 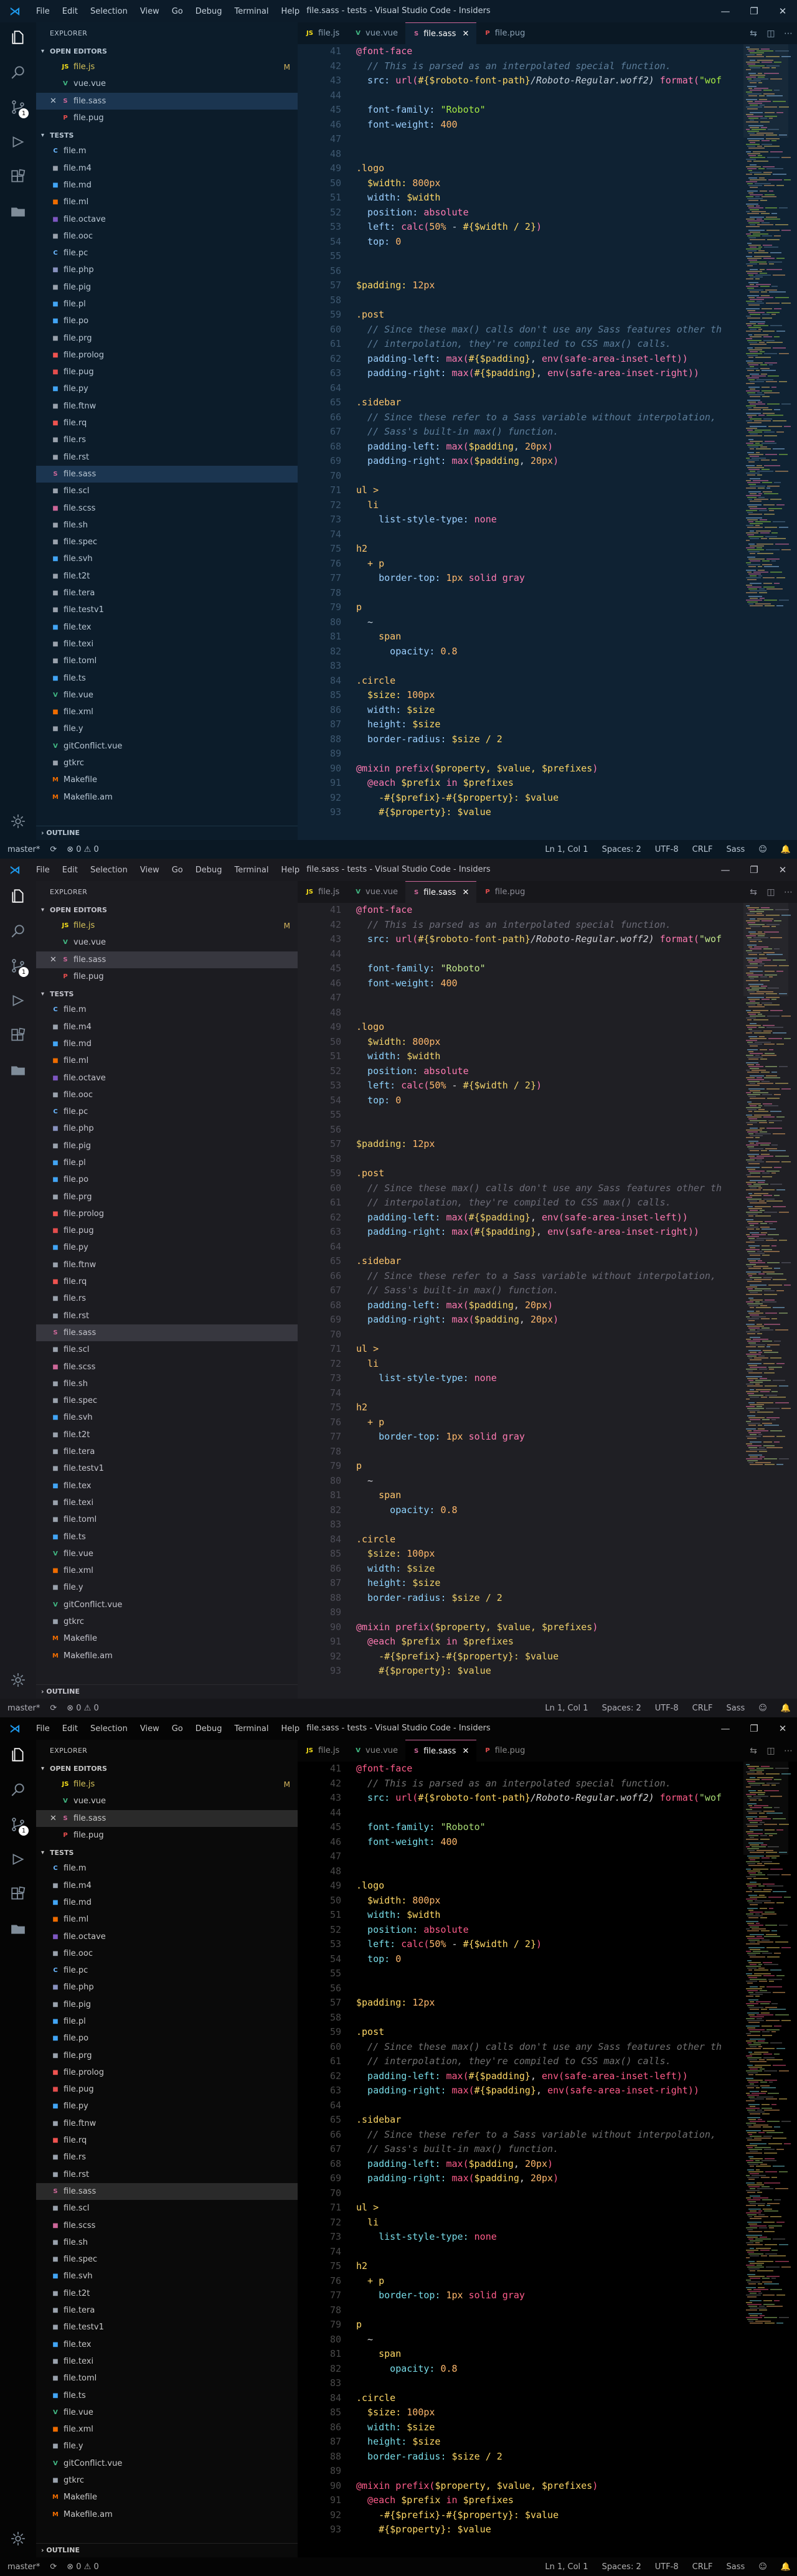 I want to click on menu-file: File, so click(x=43, y=11).